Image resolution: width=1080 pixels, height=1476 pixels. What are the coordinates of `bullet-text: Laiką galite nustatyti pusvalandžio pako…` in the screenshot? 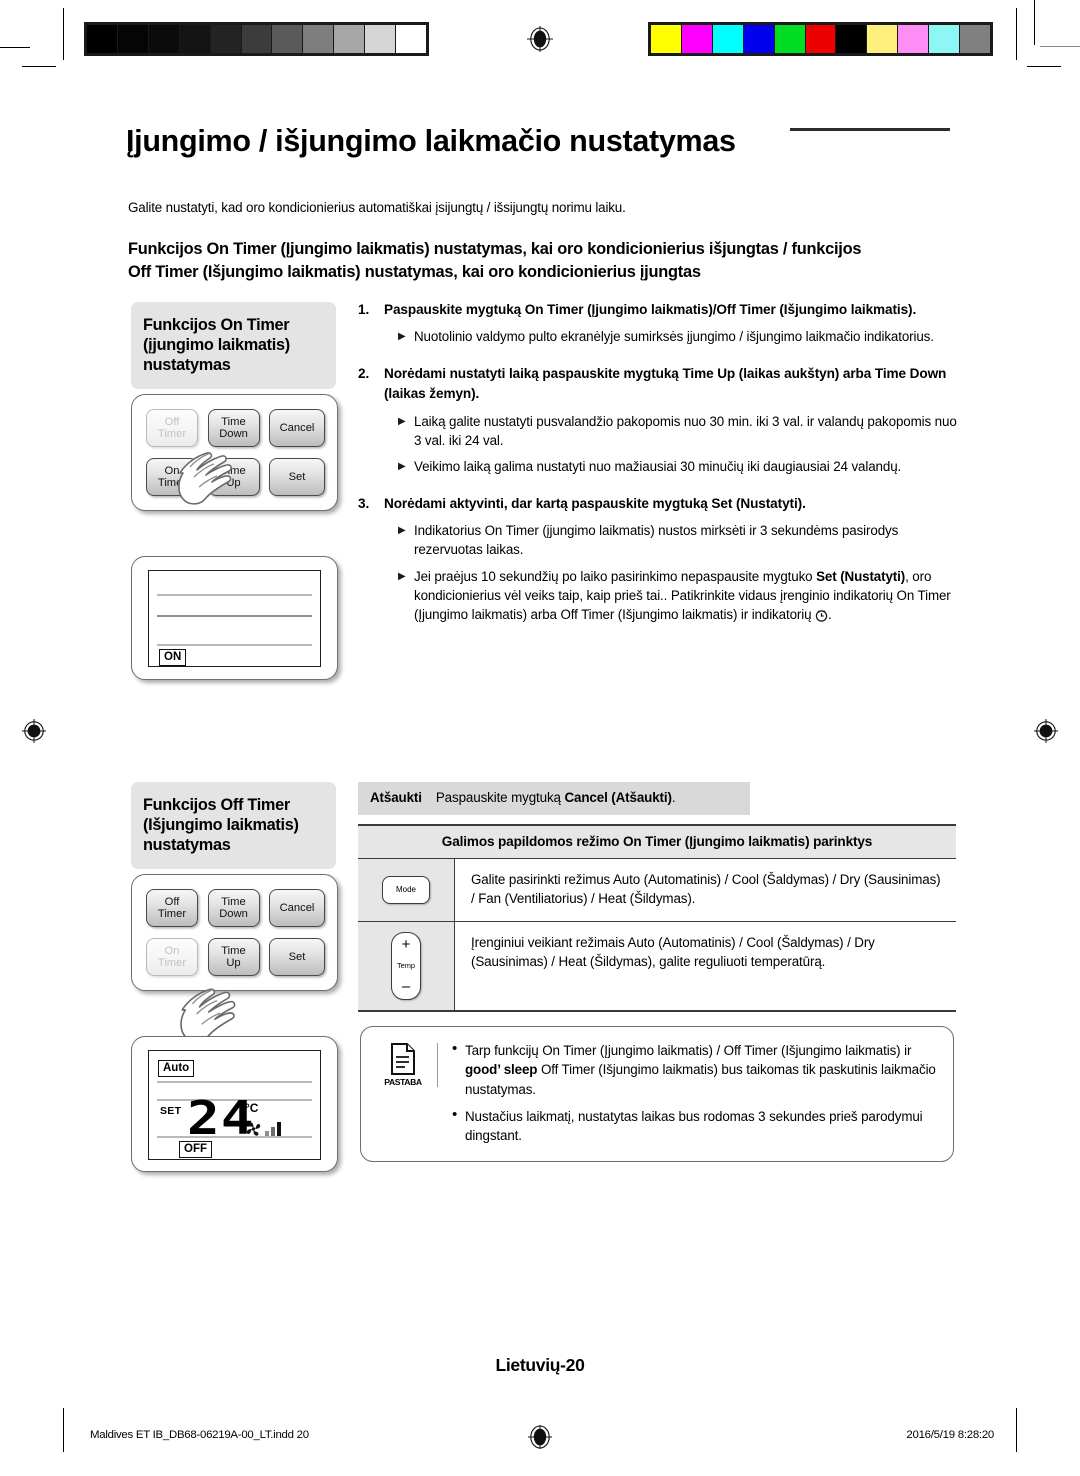 It's located at (685, 430).